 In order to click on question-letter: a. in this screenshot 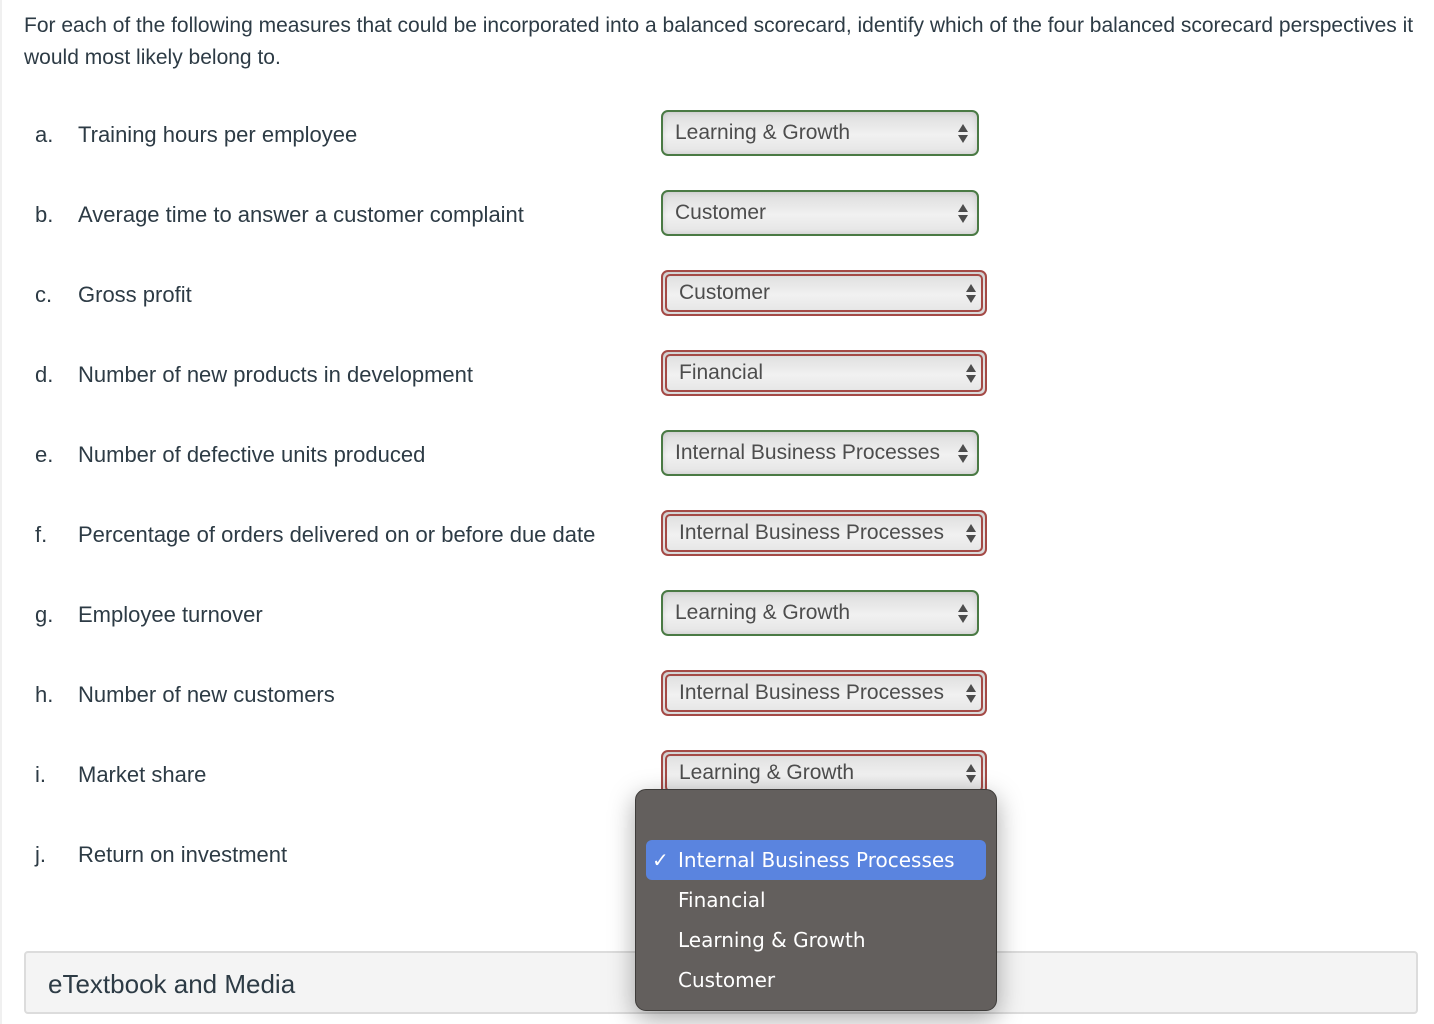, I will do `click(44, 134)`.